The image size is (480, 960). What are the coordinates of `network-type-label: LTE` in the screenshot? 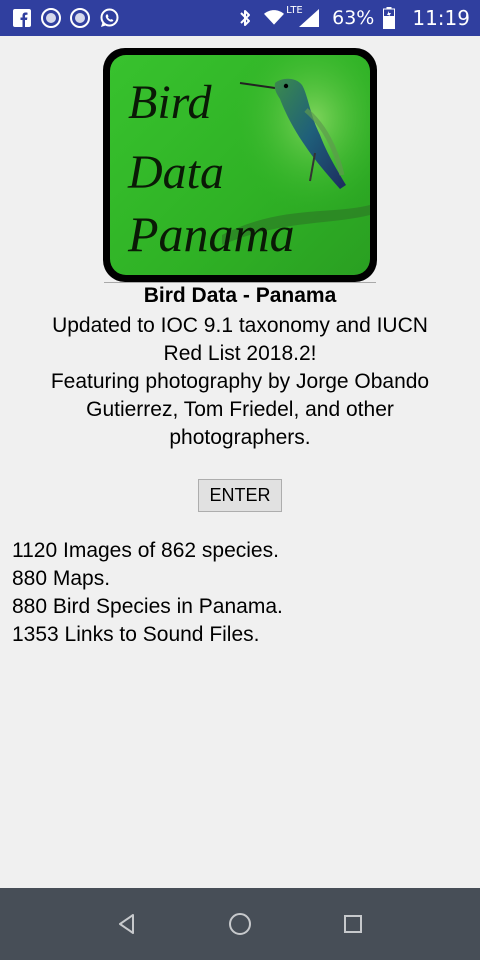 It's located at (294, 10).